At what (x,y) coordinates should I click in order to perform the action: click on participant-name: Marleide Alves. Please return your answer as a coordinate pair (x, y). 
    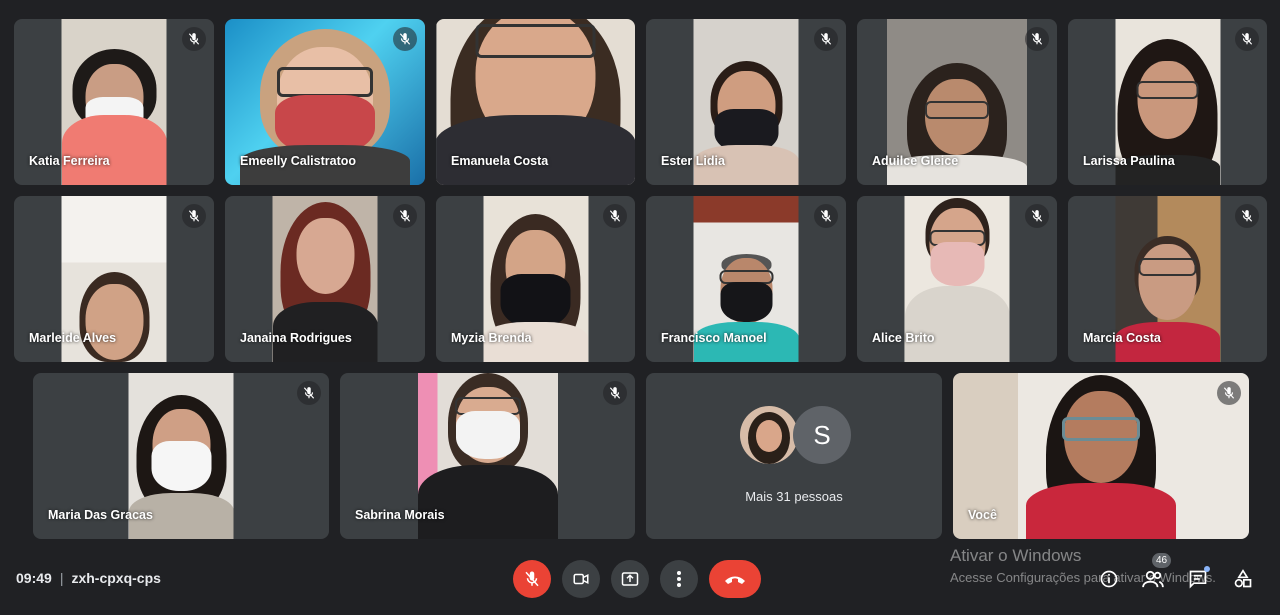
    Looking at the image, I should click on (73, 338).